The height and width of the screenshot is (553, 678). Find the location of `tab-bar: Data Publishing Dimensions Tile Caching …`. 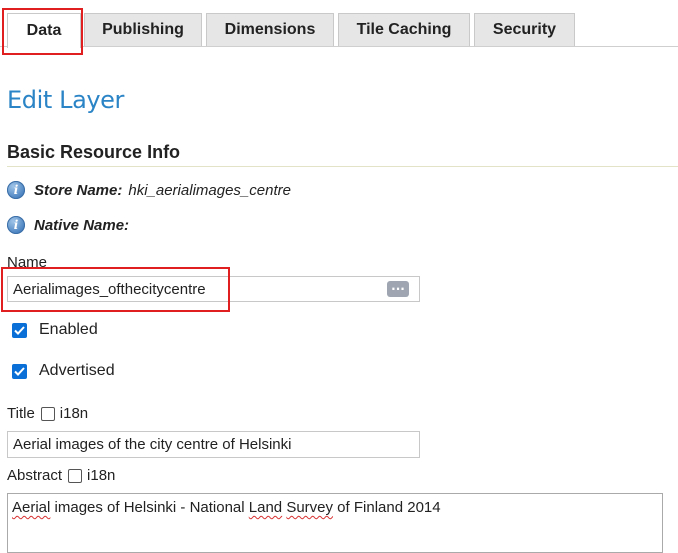

tab-bar: Data Publishing Dimensions Tile Caching … is located at coordinates (339, 24).